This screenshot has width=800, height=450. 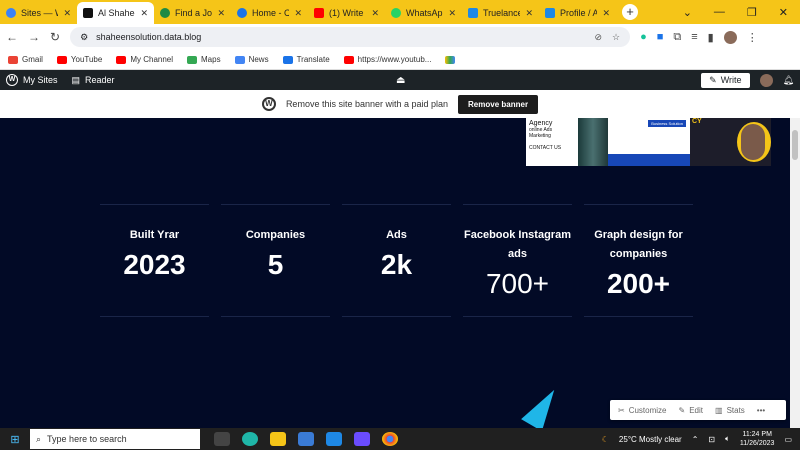 I want to click on file-explorer-icon, so click(x=278, y=439).